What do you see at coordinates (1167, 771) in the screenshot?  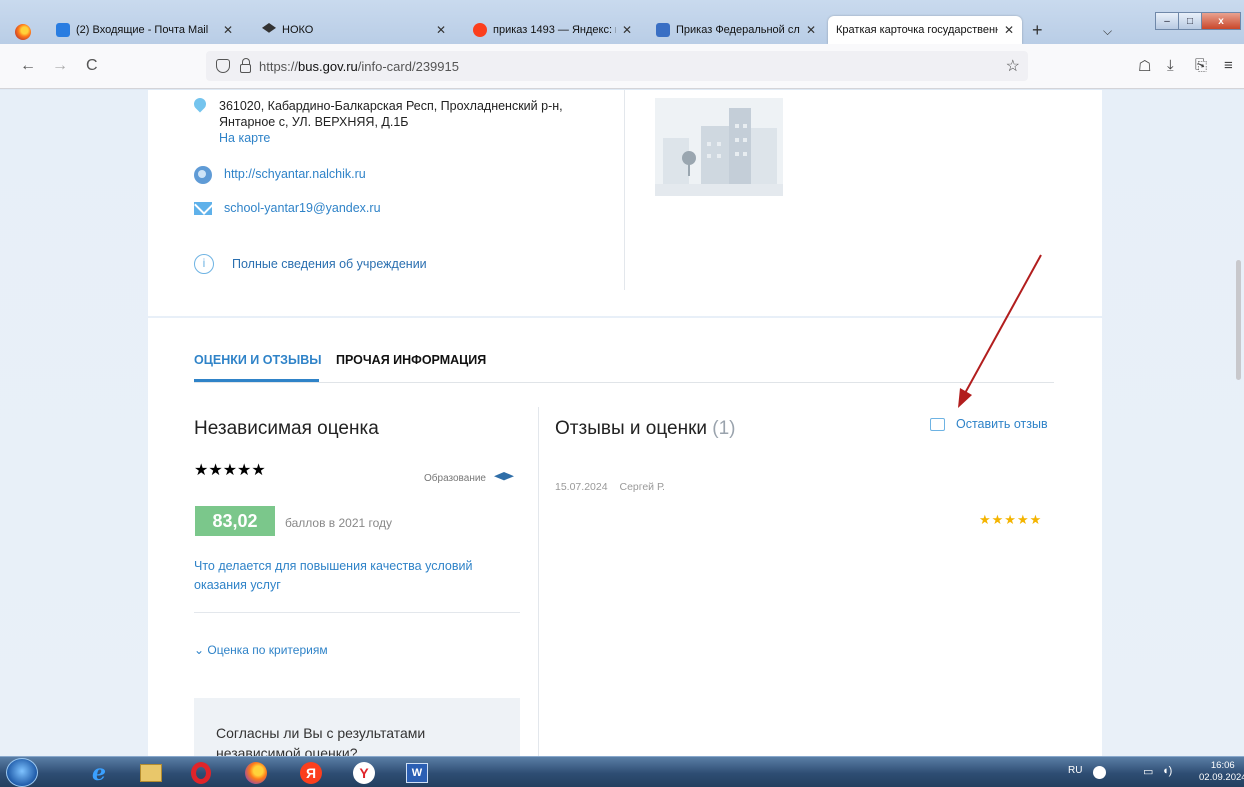 I see `volume-icon: ◖)` at bounding box center [1167, 771].